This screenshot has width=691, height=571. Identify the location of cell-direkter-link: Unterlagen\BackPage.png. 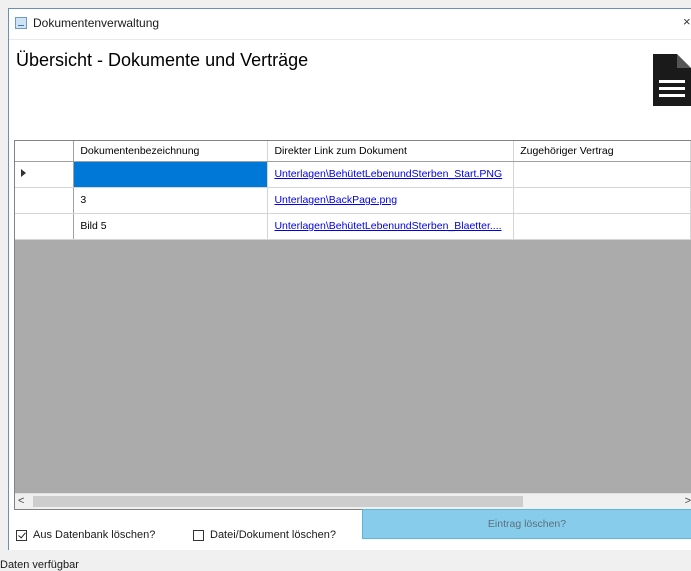
(391, 200).